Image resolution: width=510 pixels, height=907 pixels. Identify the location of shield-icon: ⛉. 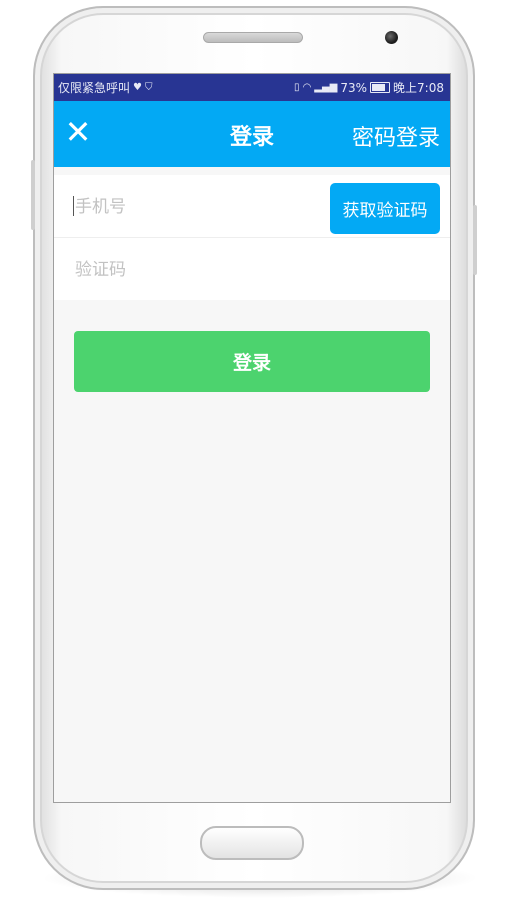
(148, 87).